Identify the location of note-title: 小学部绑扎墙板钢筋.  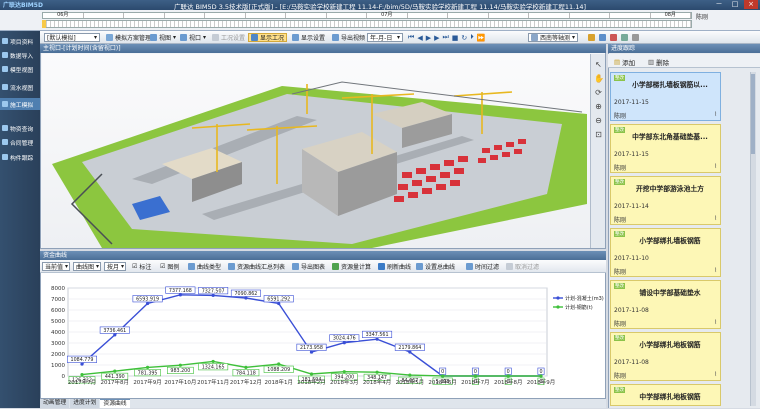
(670, 241).